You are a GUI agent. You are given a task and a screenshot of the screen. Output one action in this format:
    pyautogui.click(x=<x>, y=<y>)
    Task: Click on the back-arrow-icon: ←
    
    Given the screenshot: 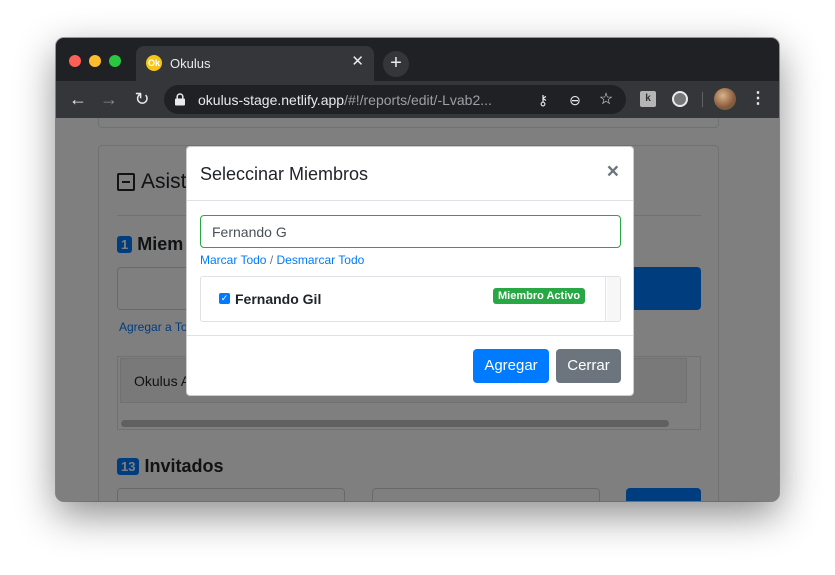 What is the action you would take?
    pyautogui.click(x=78, y=99)
    